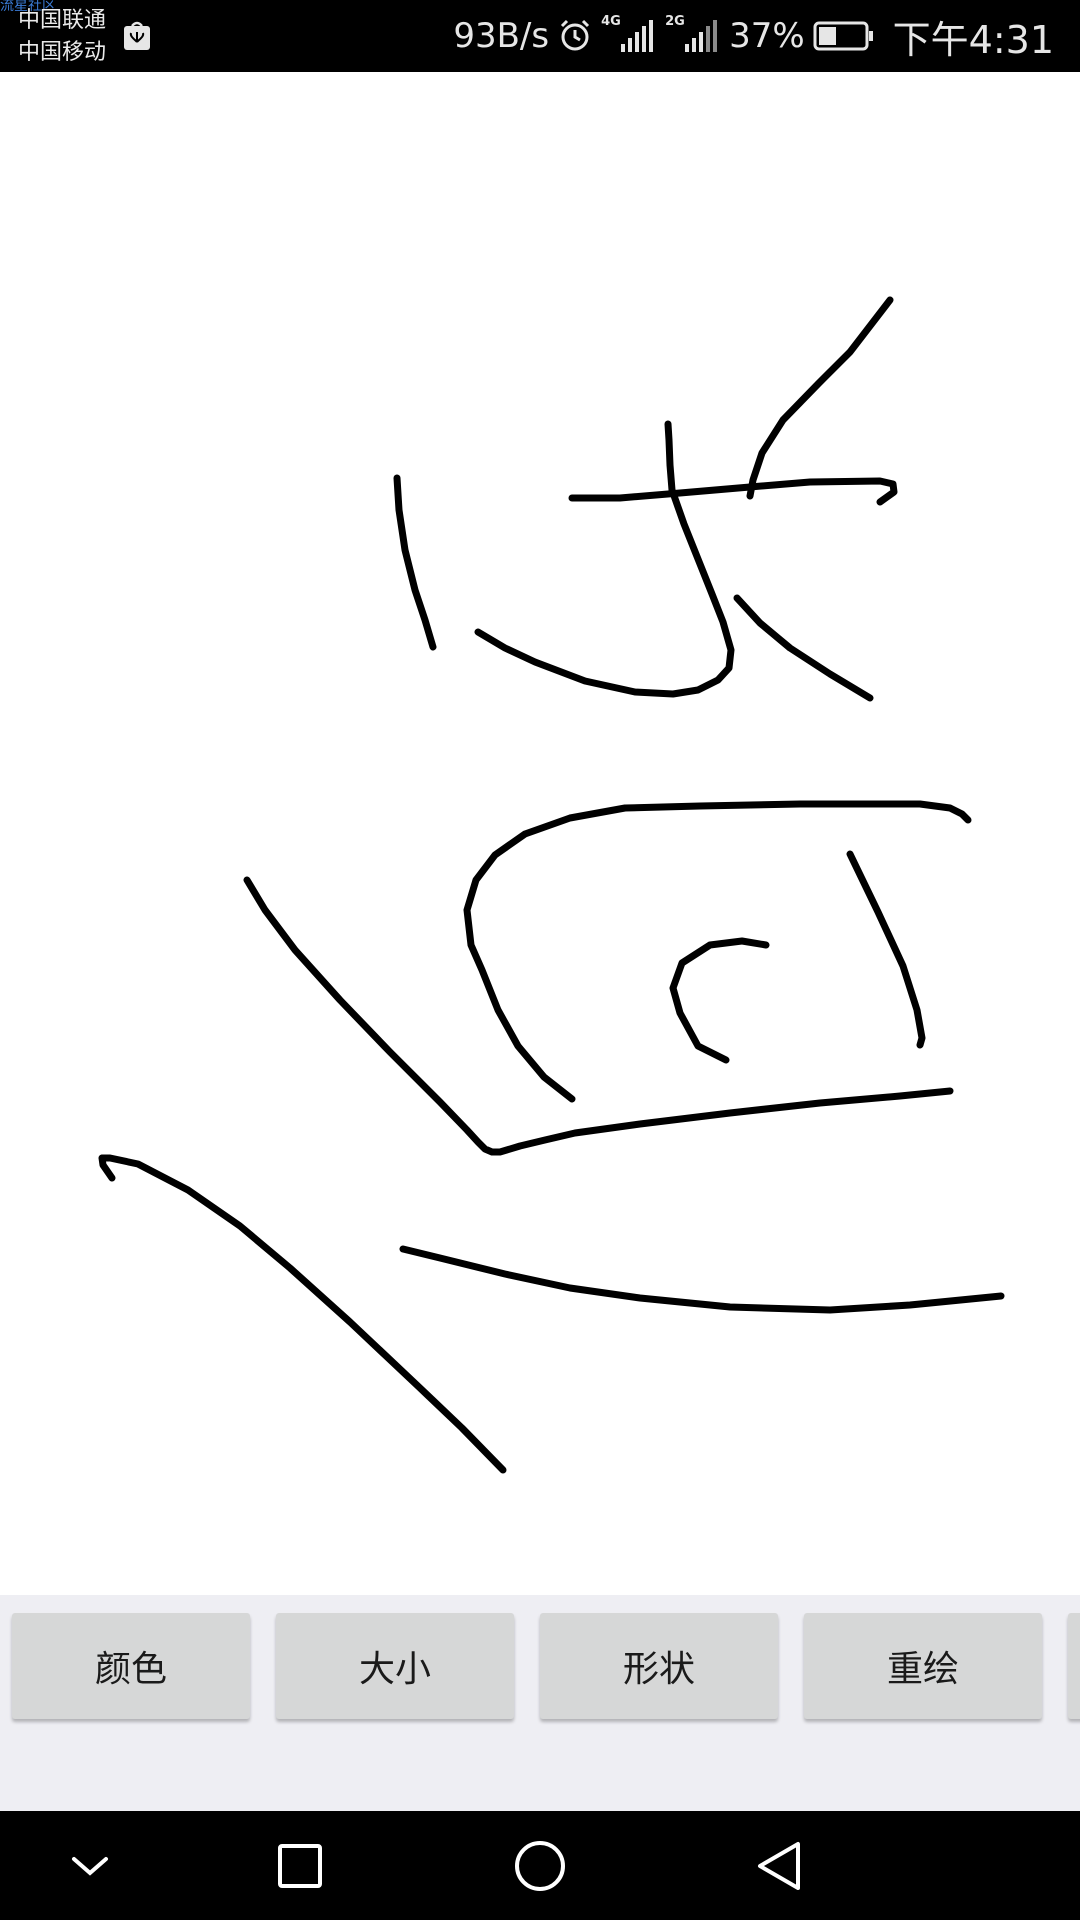 The image size is (1080, 1920). What do you see at coordinates (923, 1666) in the screenshot?
I see `redraw-button: 重绘` at bounding box center [923, 1666].